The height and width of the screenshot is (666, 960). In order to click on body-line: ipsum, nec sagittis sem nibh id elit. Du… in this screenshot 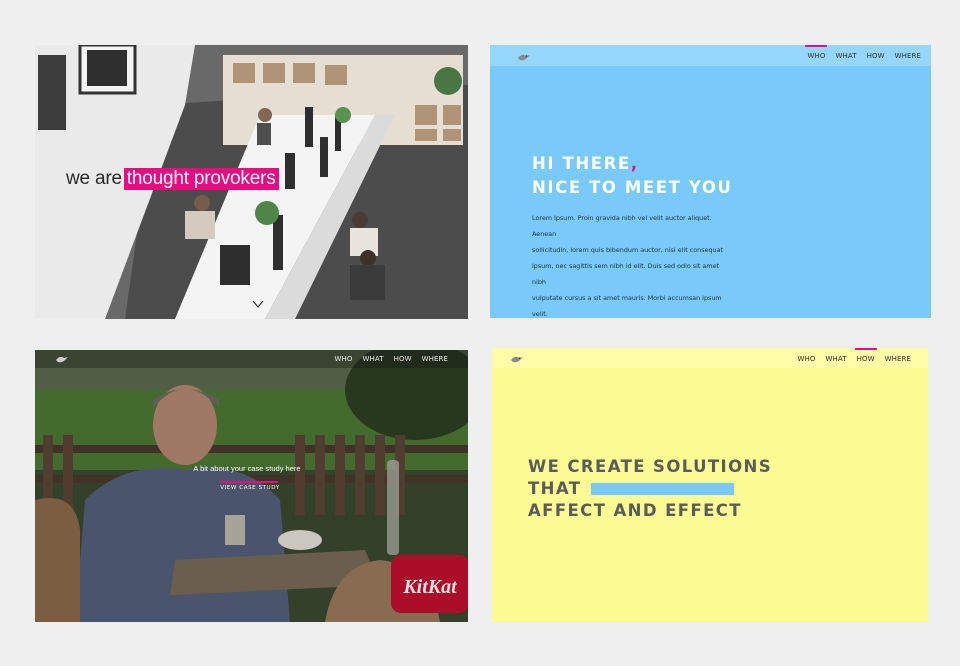, I will do `click(626, 274)`.